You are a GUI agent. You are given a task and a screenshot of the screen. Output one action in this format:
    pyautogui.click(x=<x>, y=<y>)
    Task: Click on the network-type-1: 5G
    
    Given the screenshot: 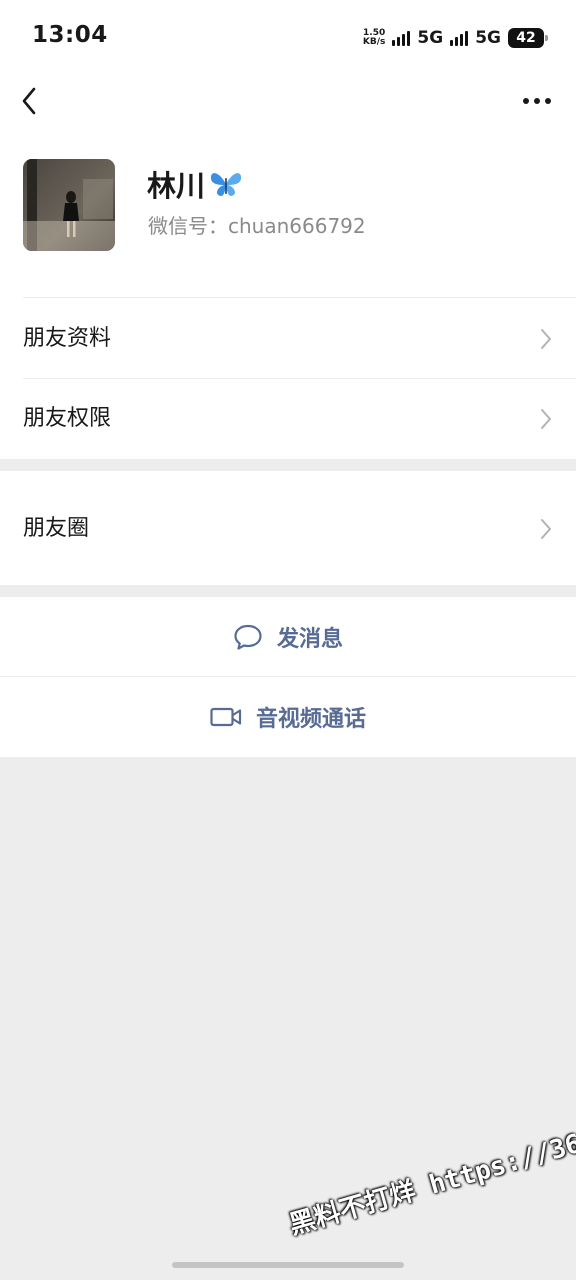 What is the action you would take?
    pyautogui.click(x=430, y=38)
    